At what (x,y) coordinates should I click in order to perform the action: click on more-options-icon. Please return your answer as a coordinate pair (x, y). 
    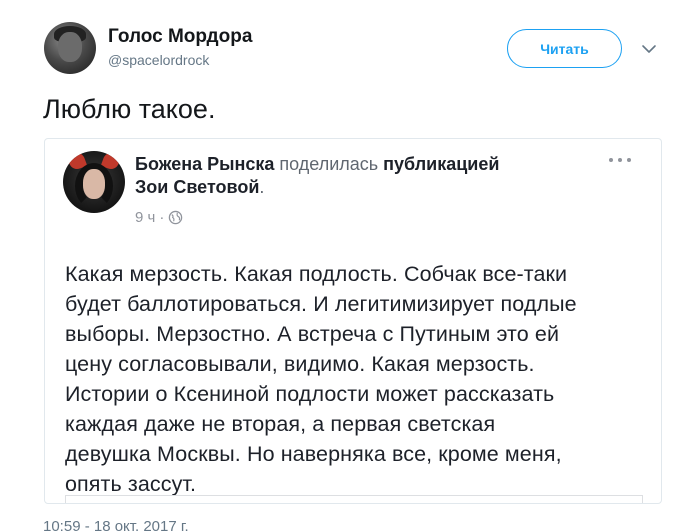
    Looking at the image, I should click on (620, 160).